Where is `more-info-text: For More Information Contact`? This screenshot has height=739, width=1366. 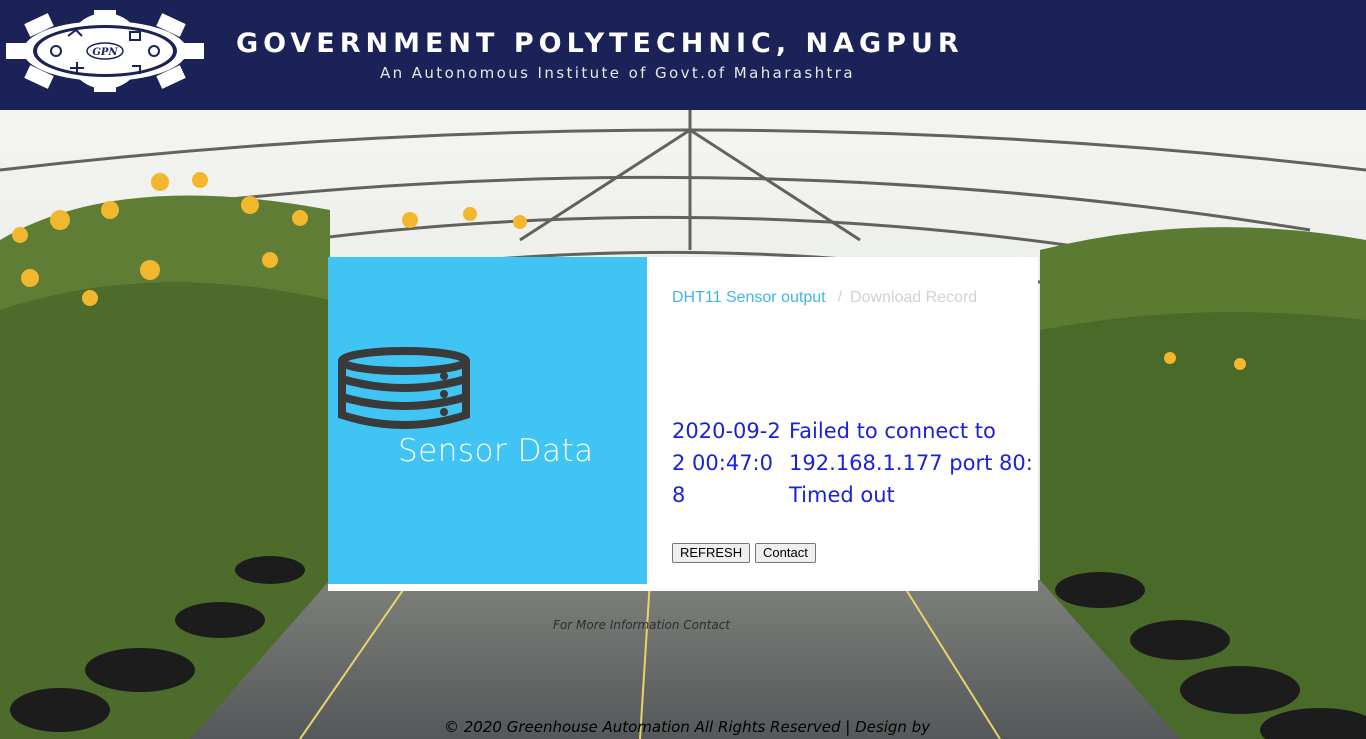
more-info-text: For More Information Contact is located at coordinates (641, 625).